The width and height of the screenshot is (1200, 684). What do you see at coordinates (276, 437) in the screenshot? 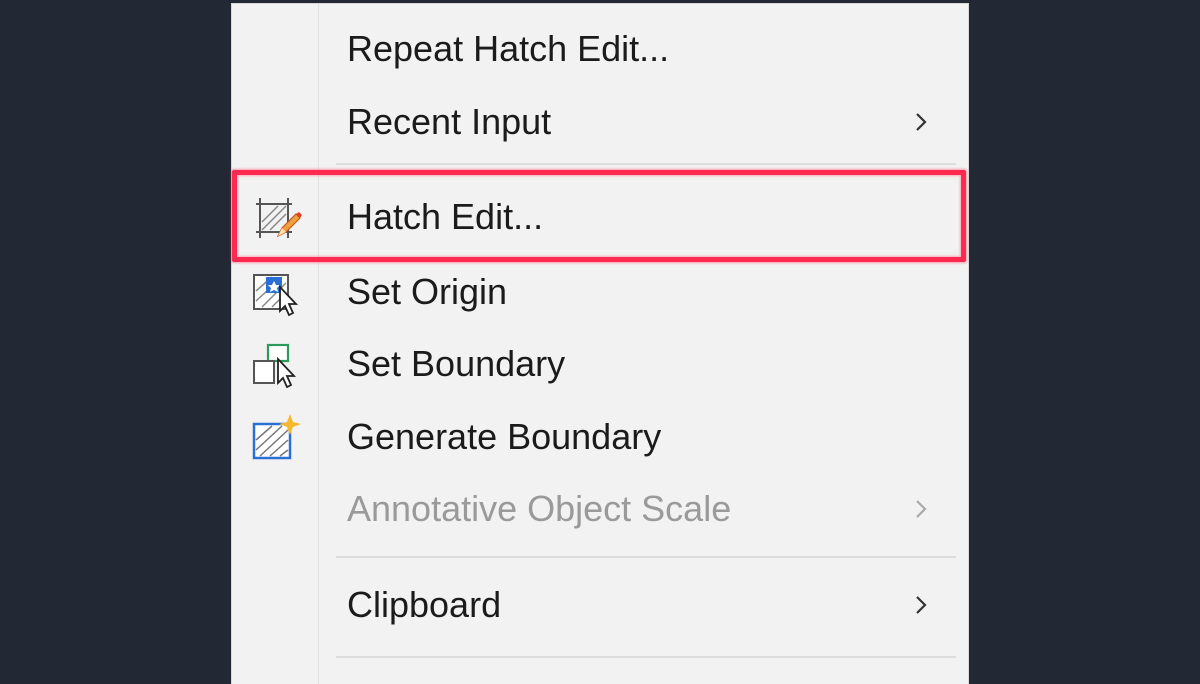
I see `generate-boundary-icon` at bounding box center [276, 437].